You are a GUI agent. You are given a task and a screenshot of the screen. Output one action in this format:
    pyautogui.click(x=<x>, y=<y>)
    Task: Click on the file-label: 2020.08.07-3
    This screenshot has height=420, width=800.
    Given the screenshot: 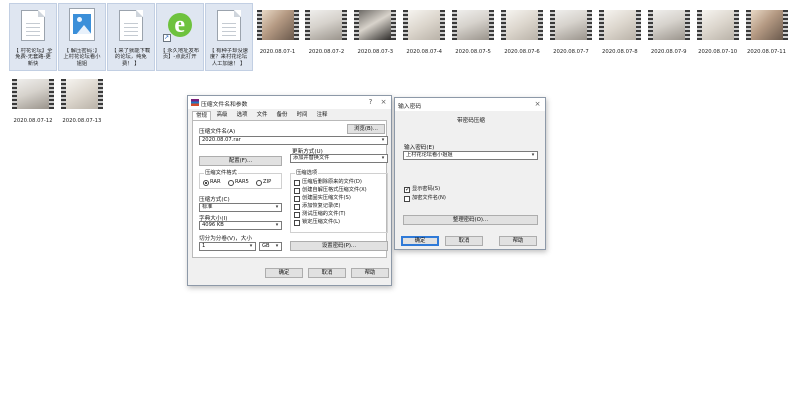 What is the action you would take?
    pyautogui.click(x=375, y=52)
    